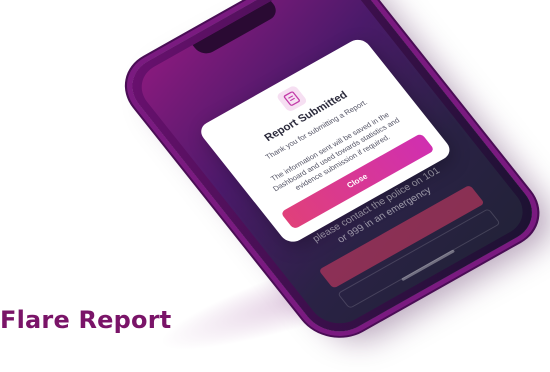  What do you see at coordinates (236, 29) in the screenshot?
I see `phone-notch` at bounding box center [236, 29].